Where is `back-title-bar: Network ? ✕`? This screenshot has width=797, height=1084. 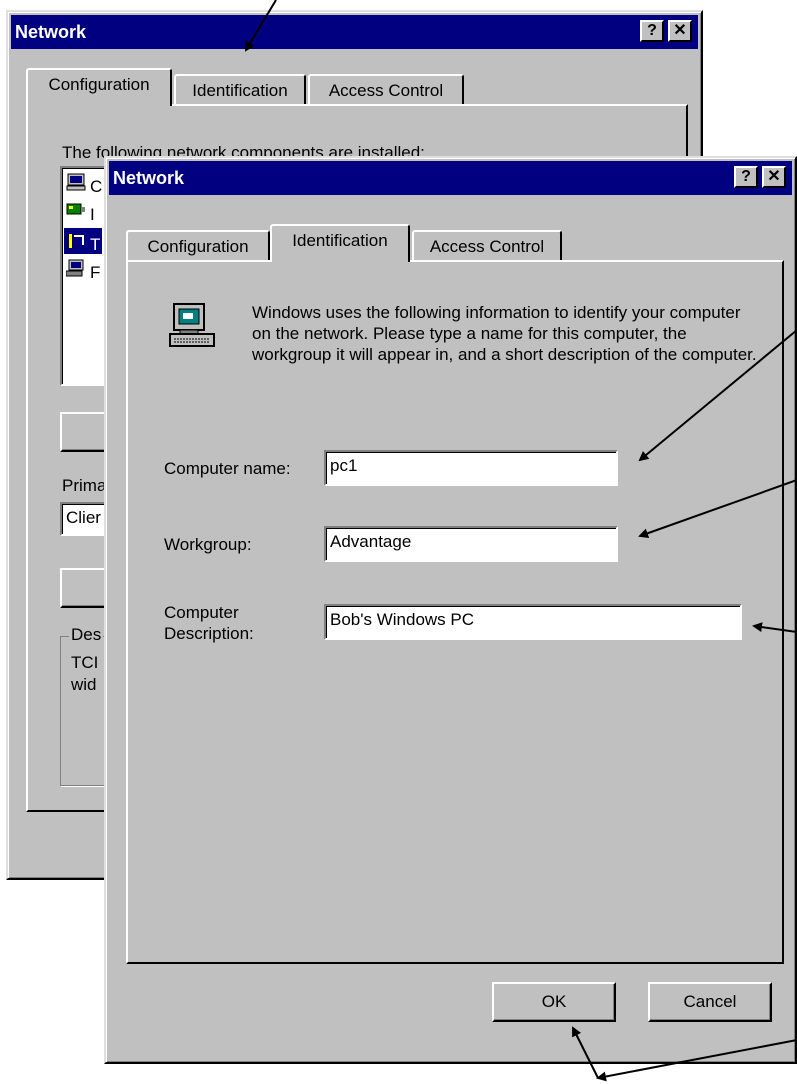
back-title-bar: Network ? ✕ is located at coordinates (354, 32).